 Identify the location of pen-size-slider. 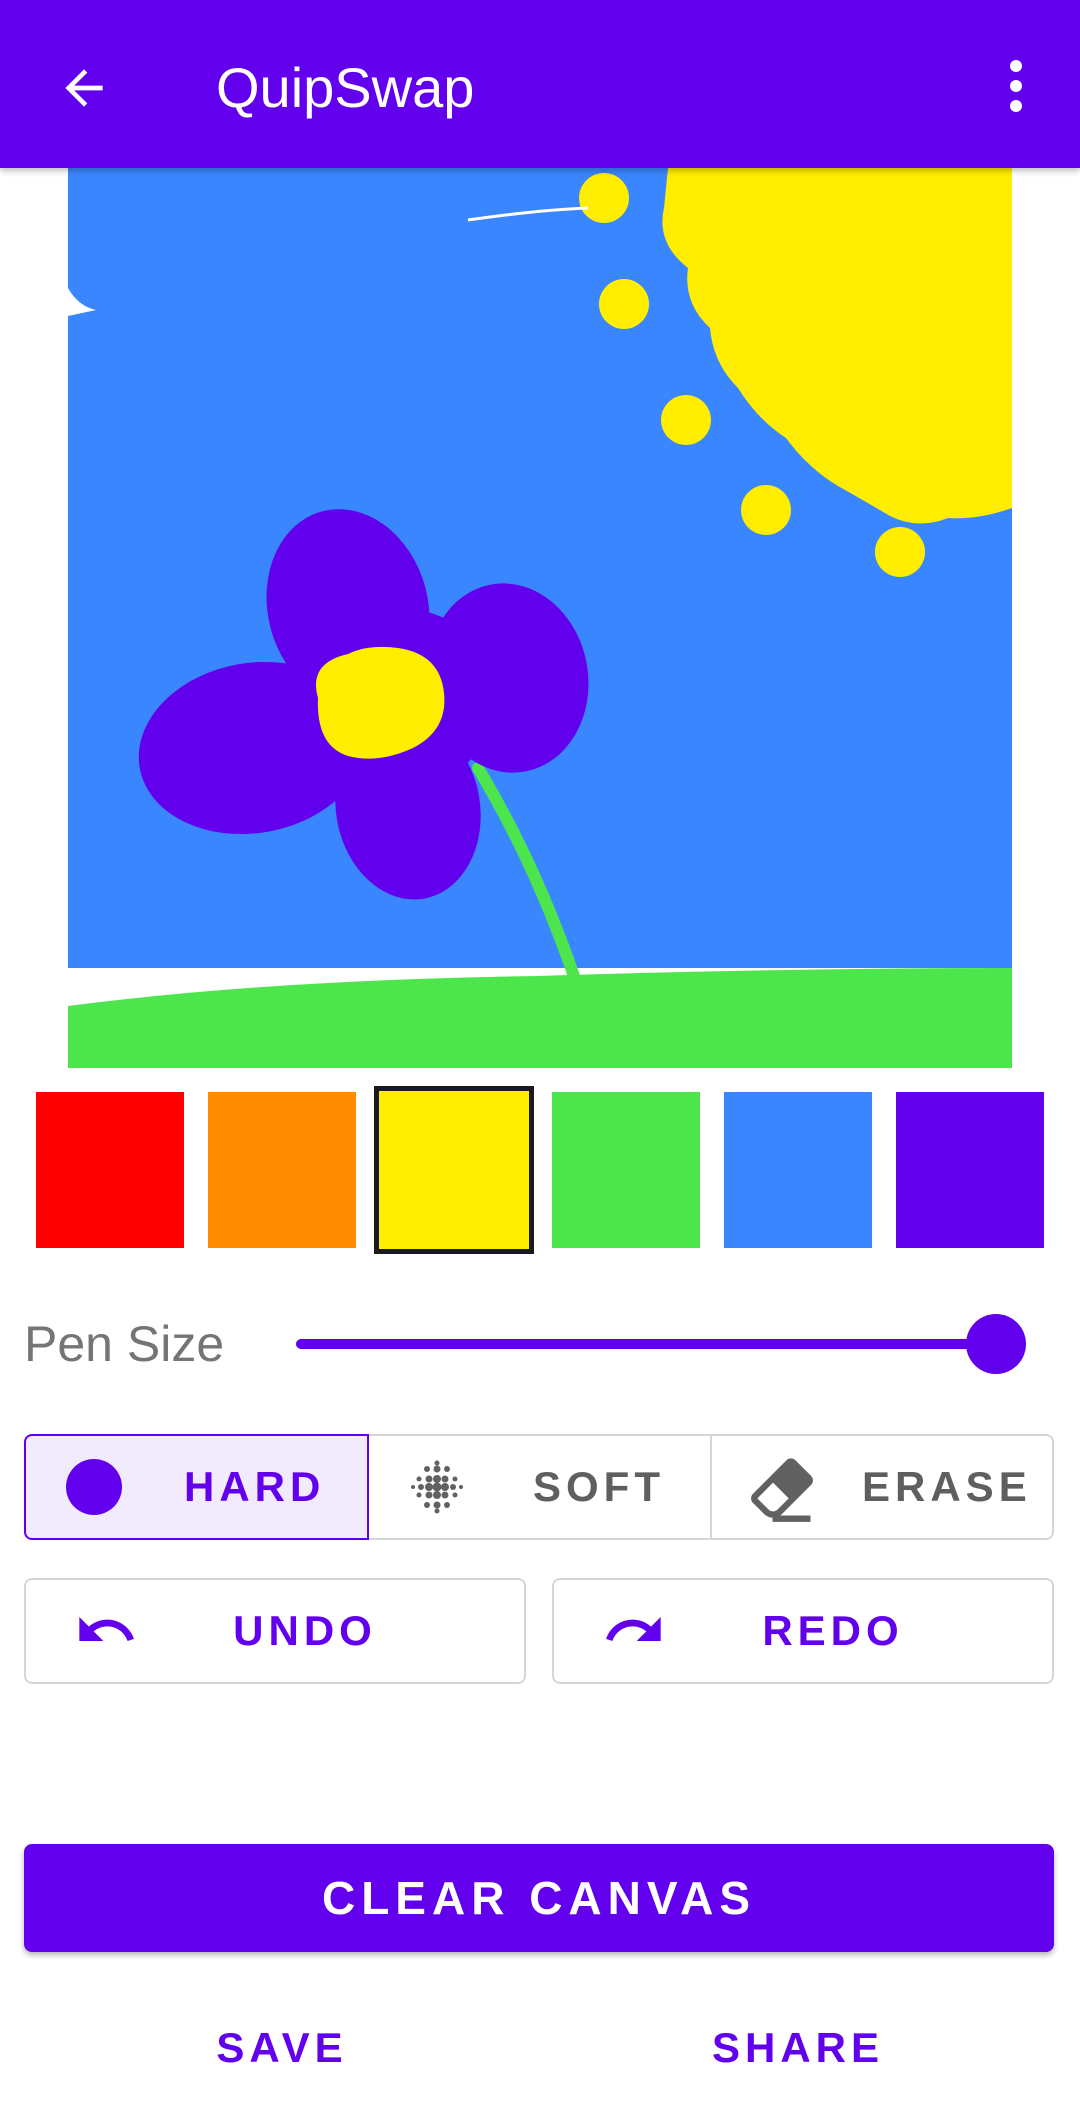
(661, 1344).